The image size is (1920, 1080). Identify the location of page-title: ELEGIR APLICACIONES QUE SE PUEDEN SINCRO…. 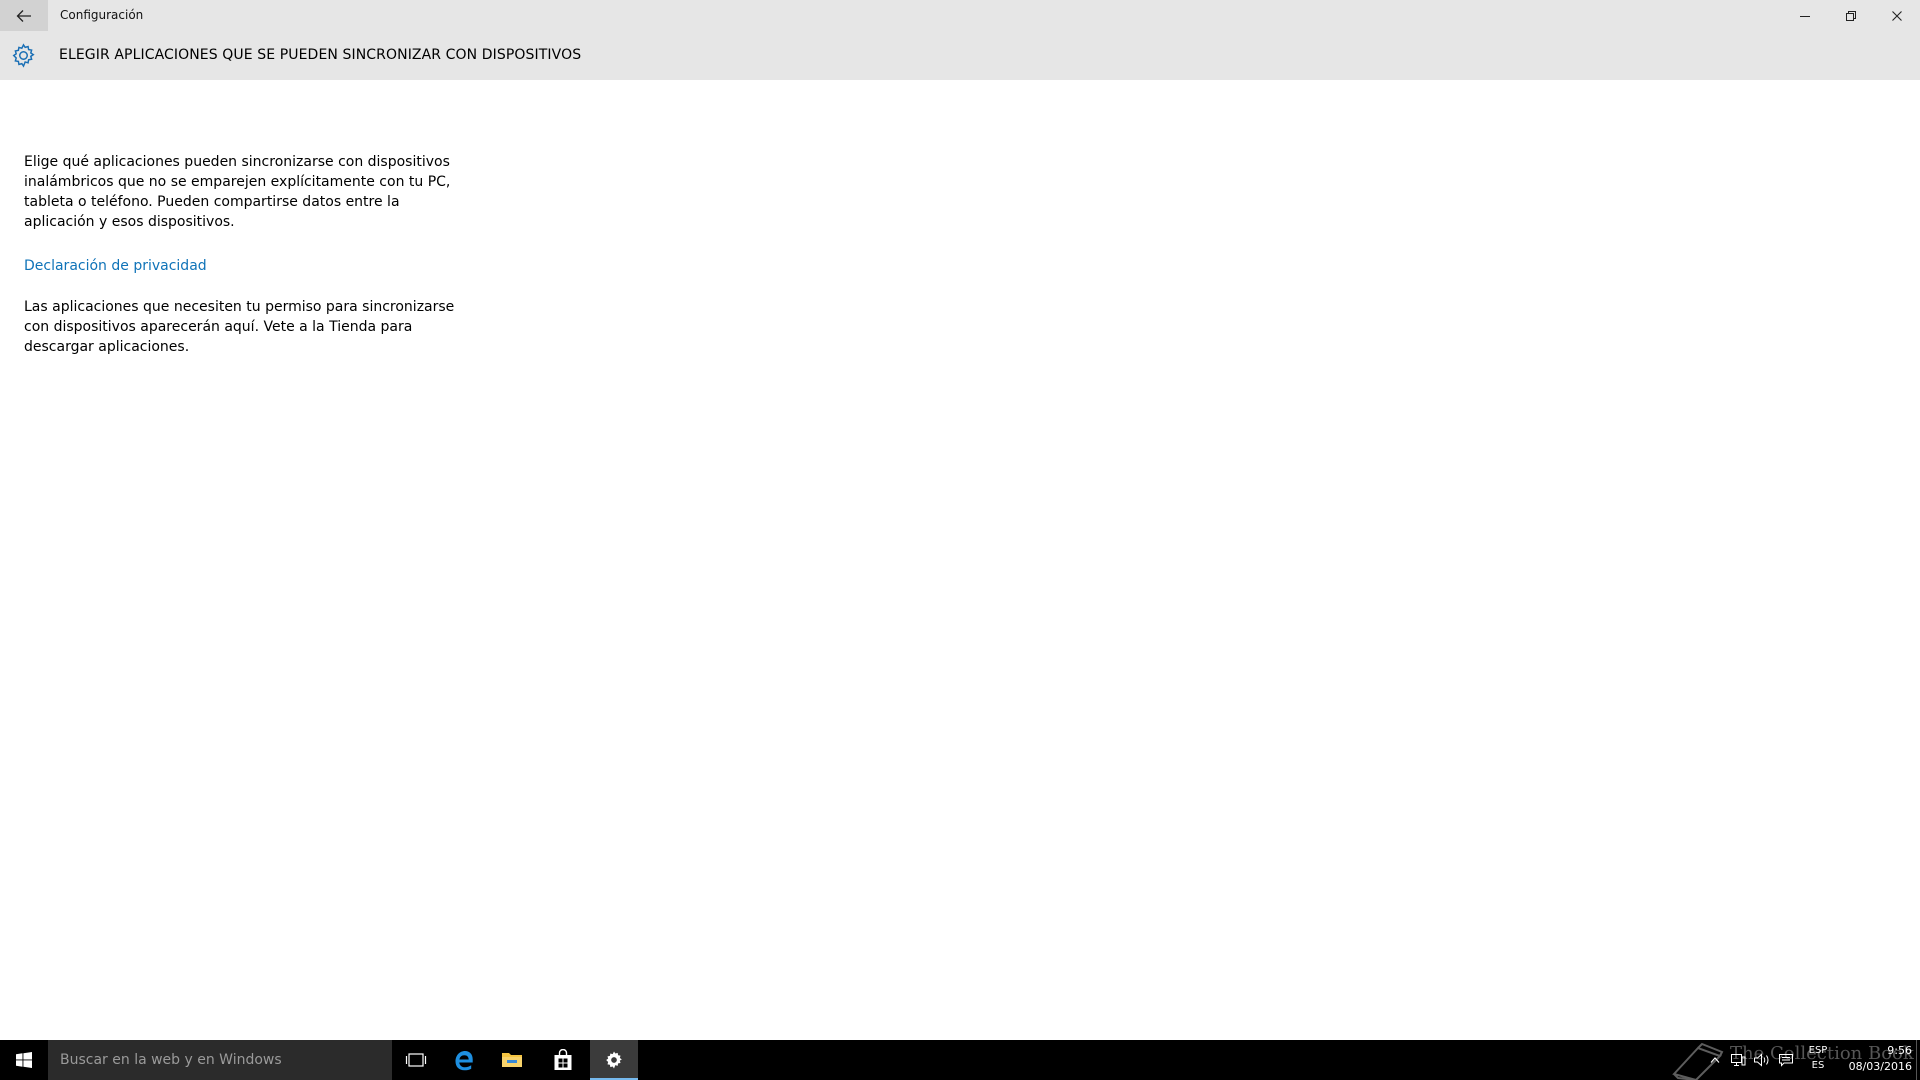
(320, 55).